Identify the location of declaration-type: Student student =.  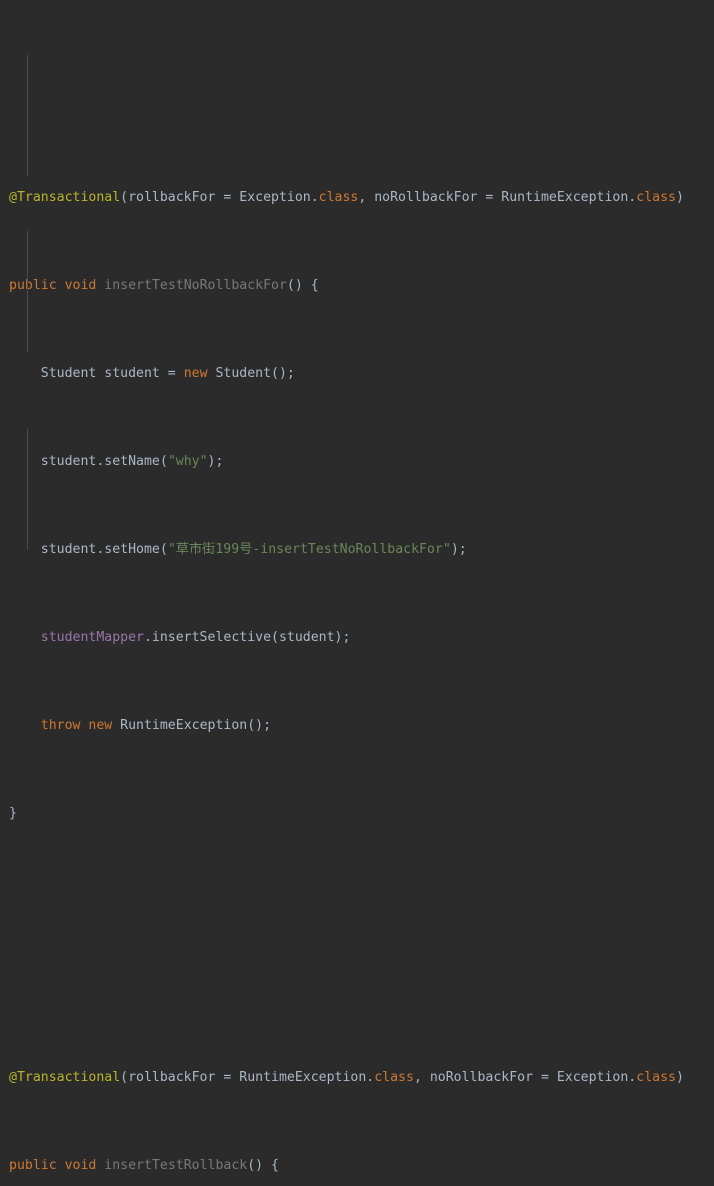
(112, 373).